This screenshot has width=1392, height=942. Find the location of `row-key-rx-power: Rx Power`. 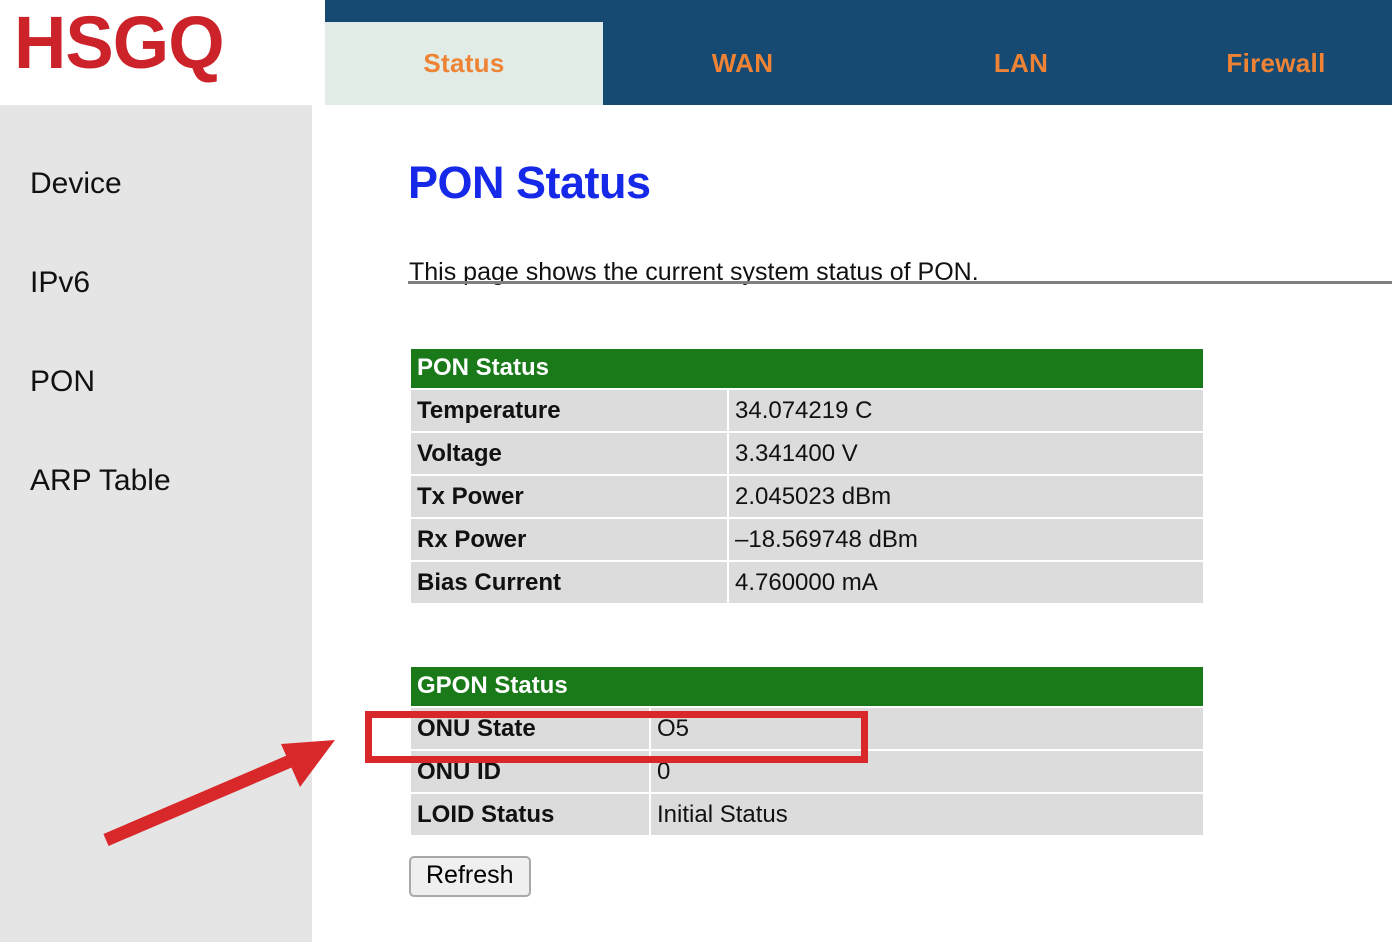

row-key-rx-power: Rx Power is located at coordinates (569, 539).